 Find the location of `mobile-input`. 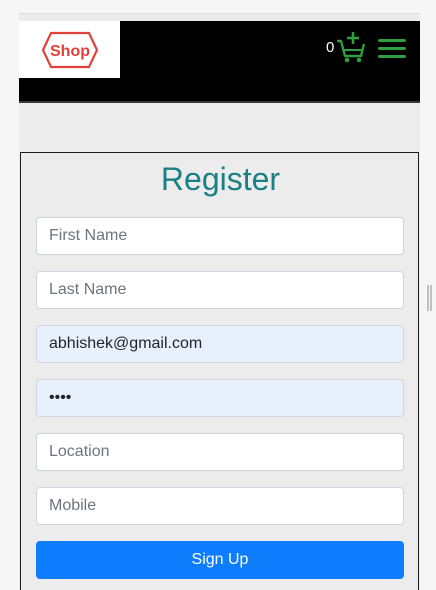

mobile-input is located at coordinates (220, 506).